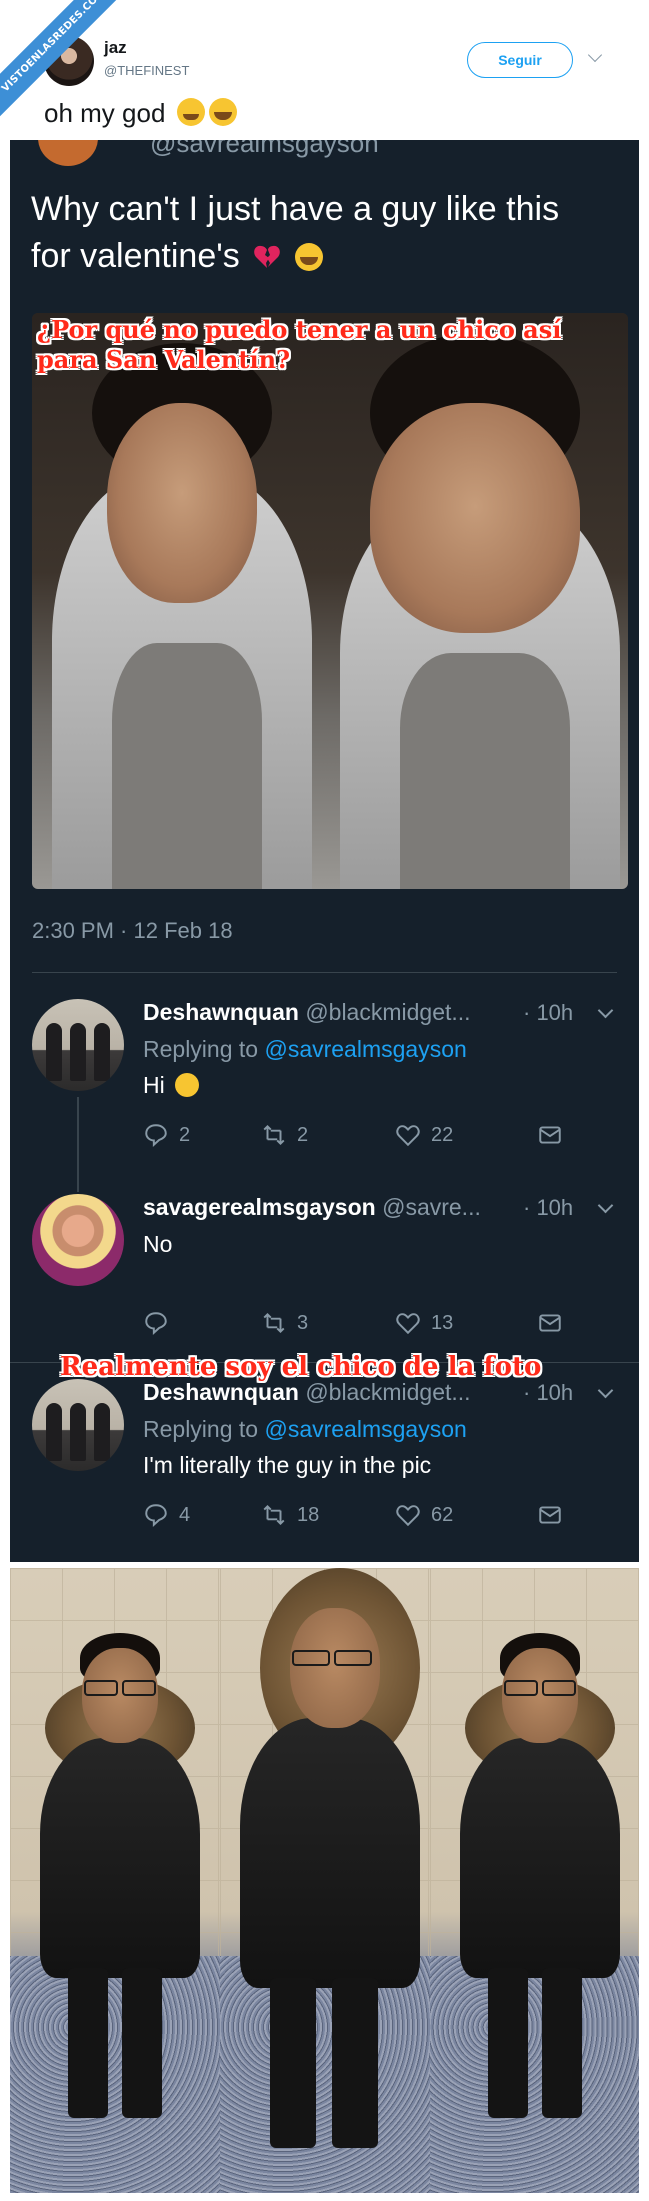  Describe the element at coordinates (221, 1012) in the screenshot. I see `reply-author-name: Deshawnquan` at that location.